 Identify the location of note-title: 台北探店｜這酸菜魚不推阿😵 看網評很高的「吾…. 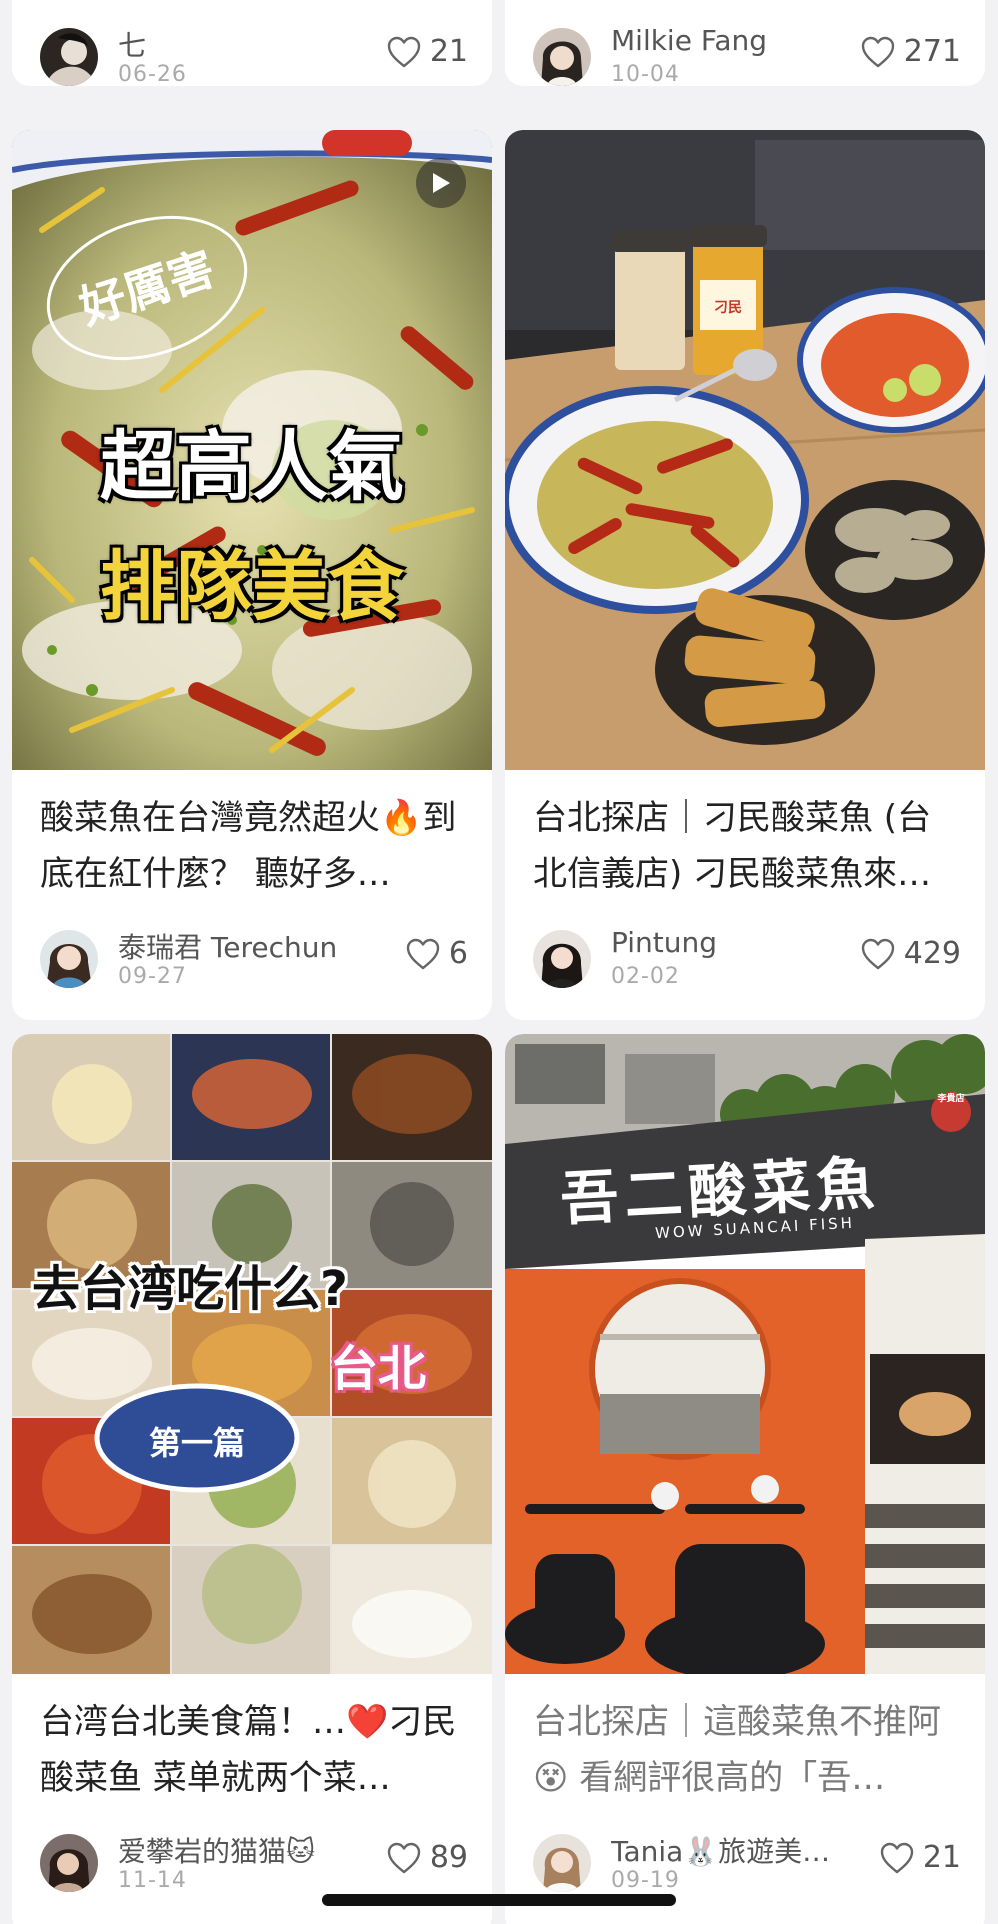
(747, 1750).